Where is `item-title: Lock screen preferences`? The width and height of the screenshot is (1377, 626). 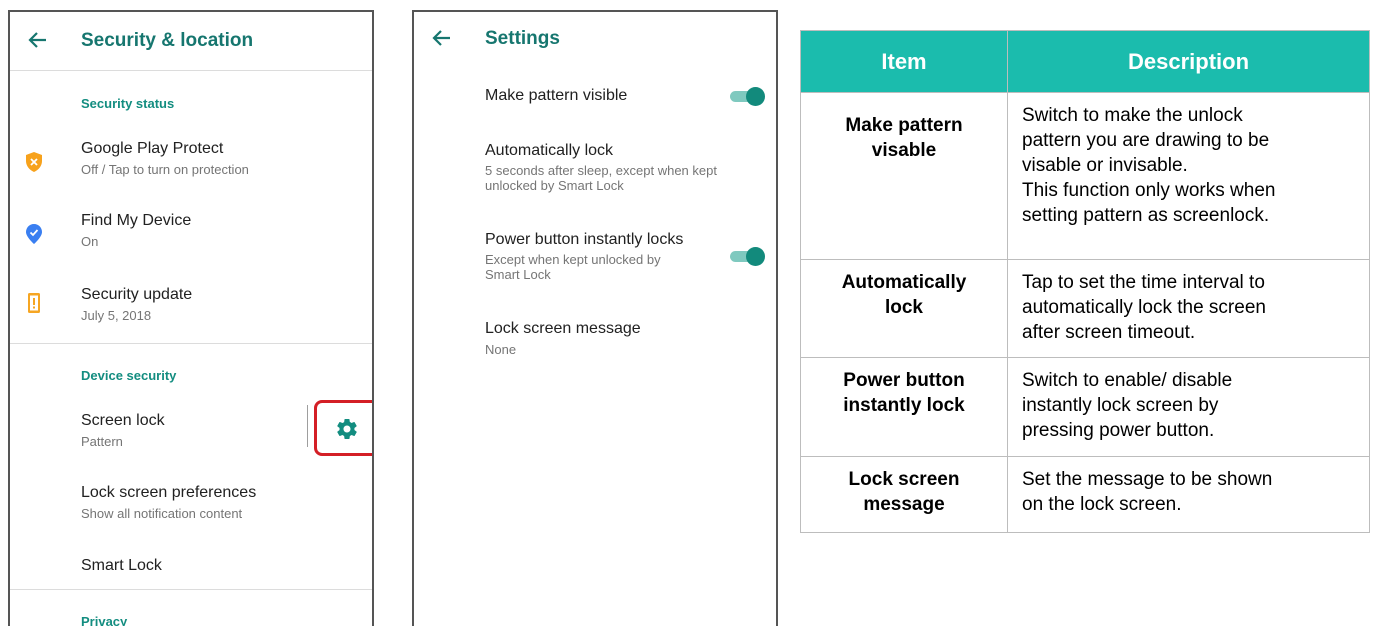 item-title: Lock screen preferences is located at coordinates (169, 492).